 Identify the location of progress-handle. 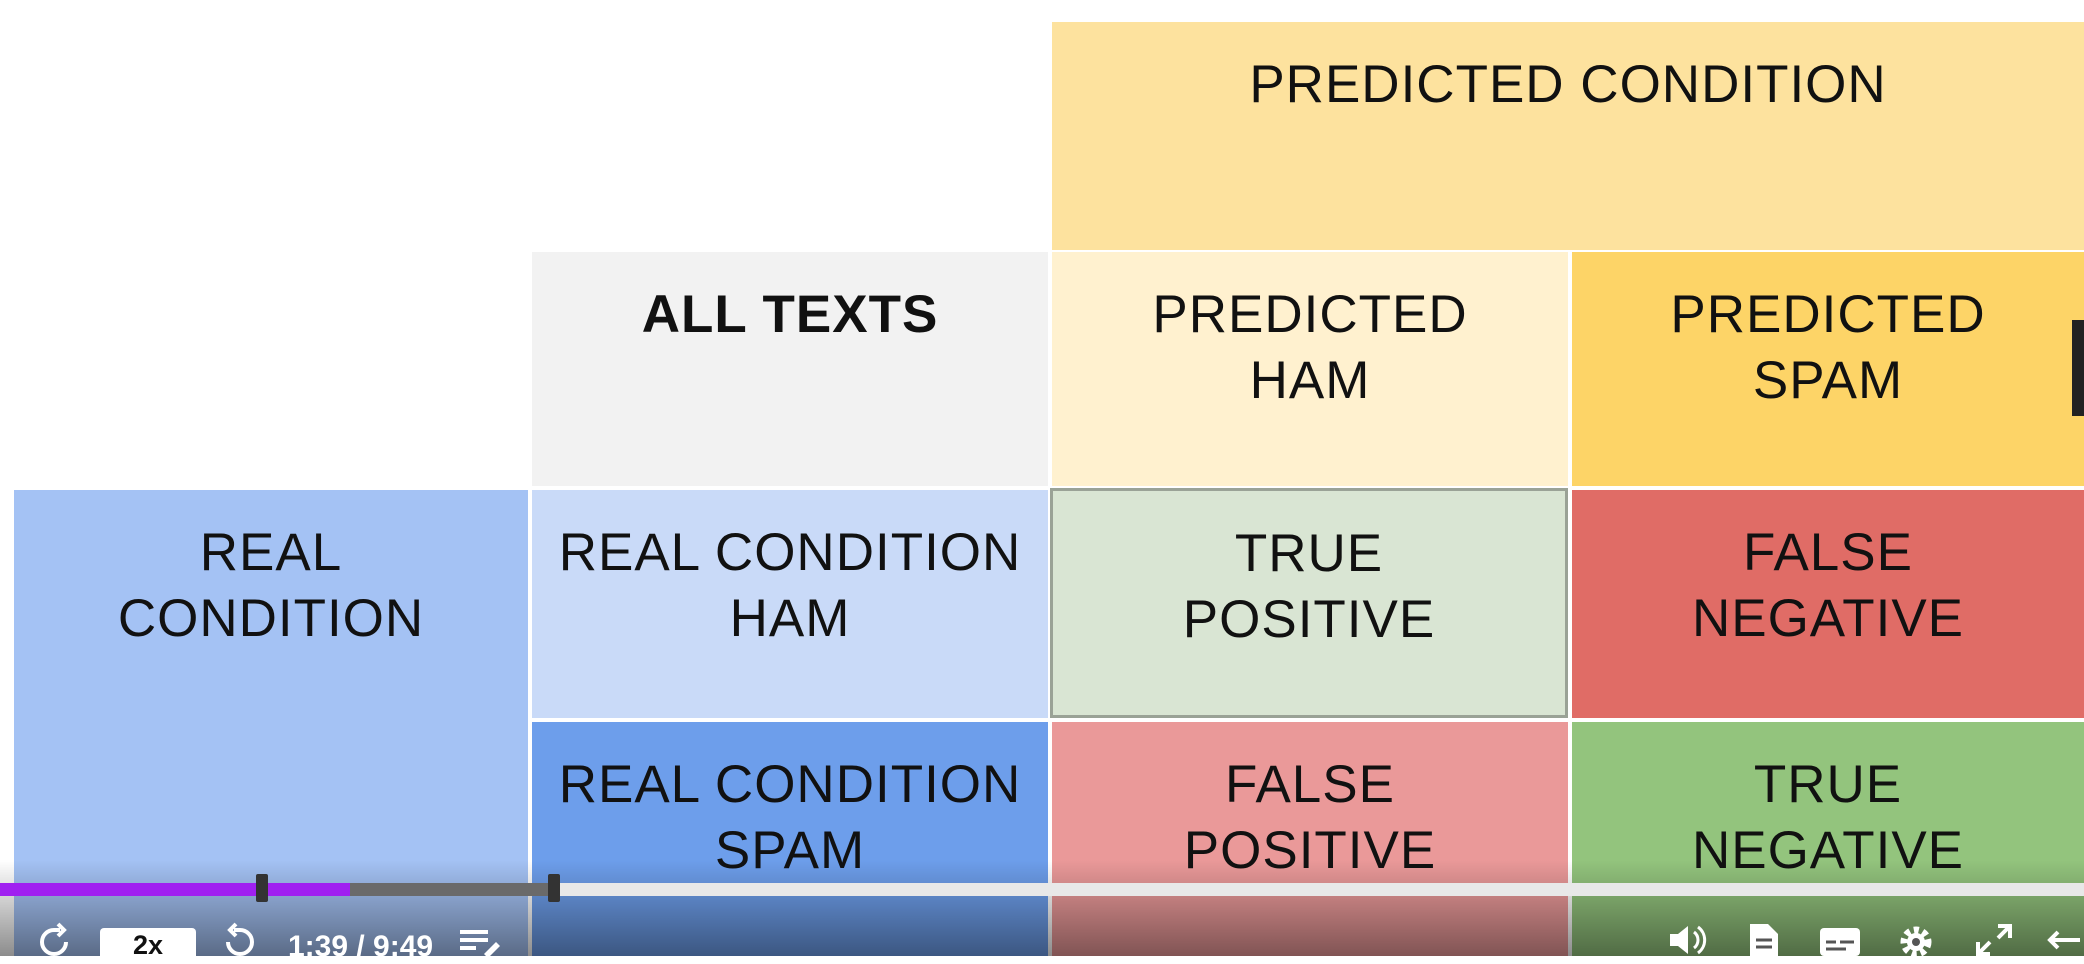
(262, 888).